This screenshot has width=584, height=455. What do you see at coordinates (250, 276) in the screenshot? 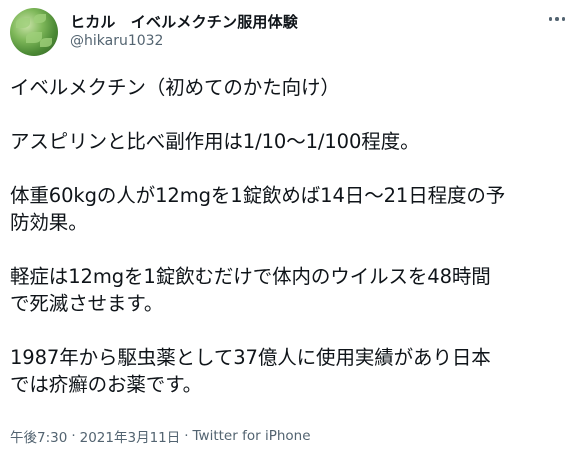
I see `tweet-line: 軽症は12mgを1錠飲むだけで体内のウイルスを48時間` at bounding box center [250, 276].